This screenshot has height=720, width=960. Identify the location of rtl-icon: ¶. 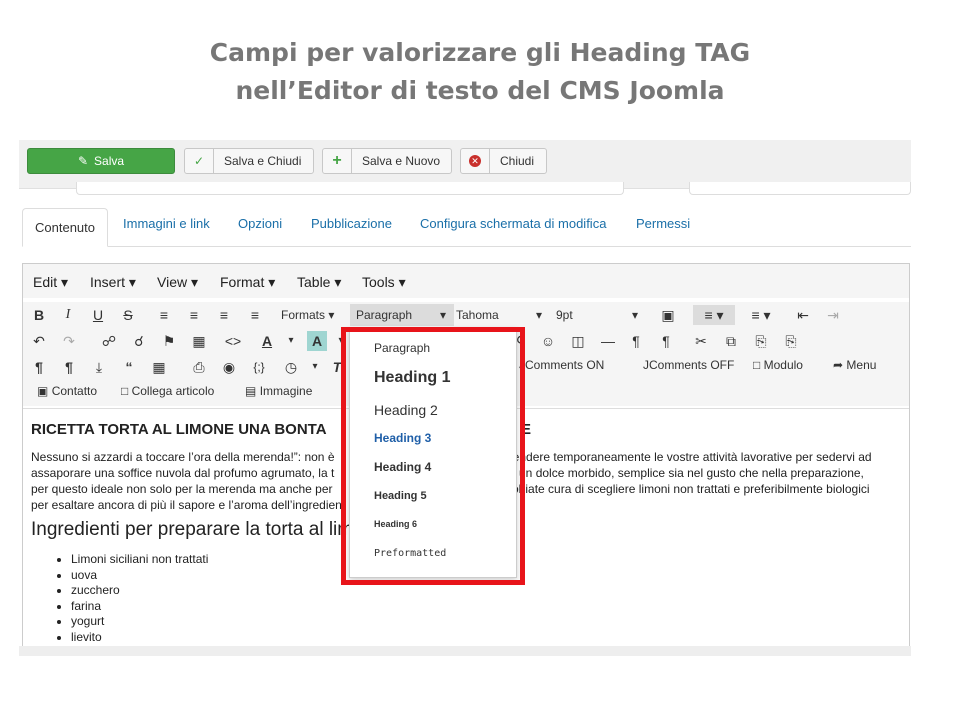
(666, 341).